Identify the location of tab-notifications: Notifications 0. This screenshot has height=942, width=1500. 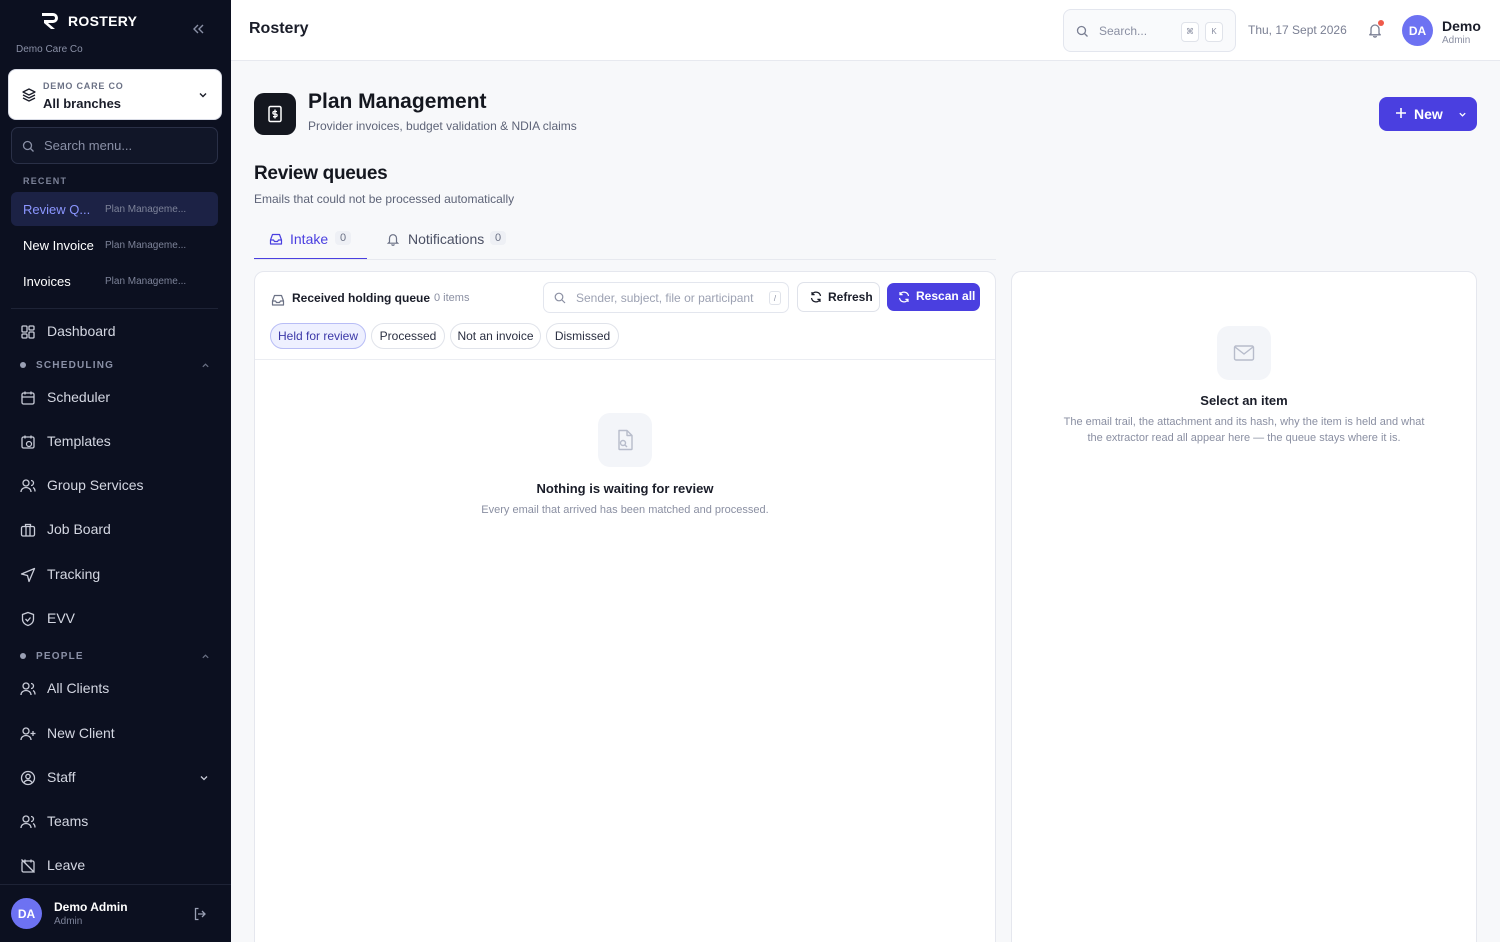
(446, 241).